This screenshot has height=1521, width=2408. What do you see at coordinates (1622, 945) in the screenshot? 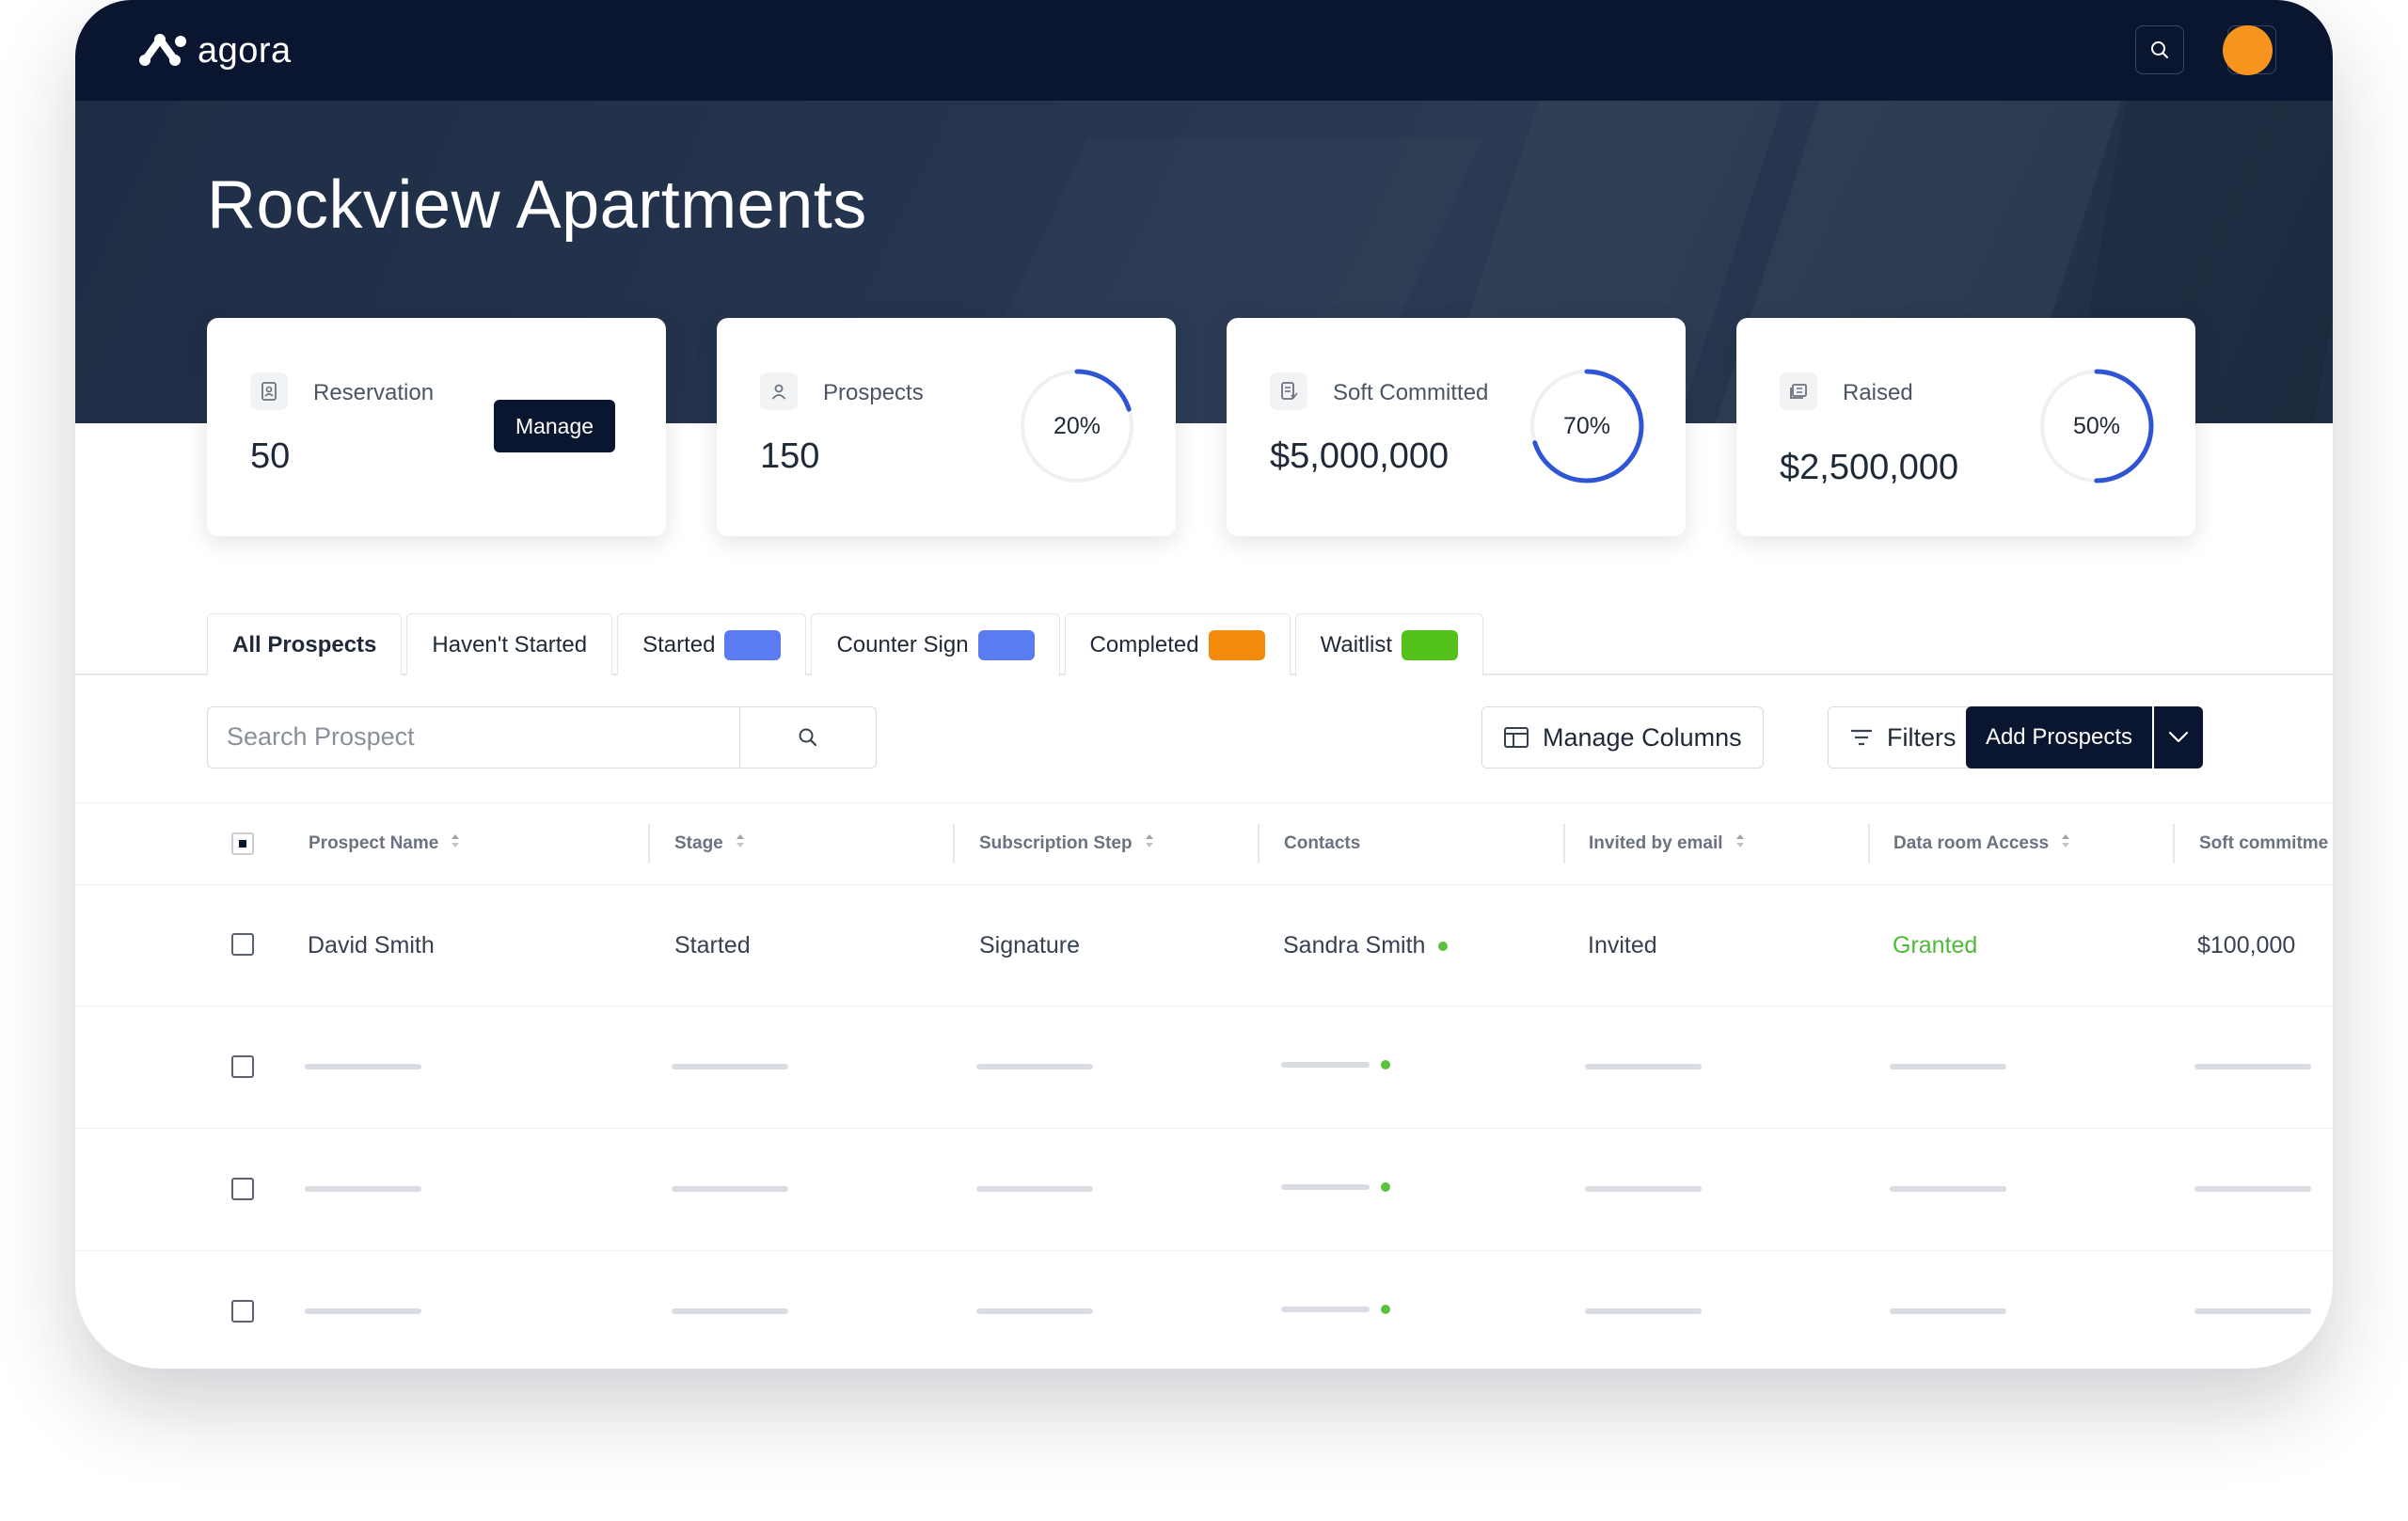
I see `cell-invited: Invited` at bounding box center [1622, 945].